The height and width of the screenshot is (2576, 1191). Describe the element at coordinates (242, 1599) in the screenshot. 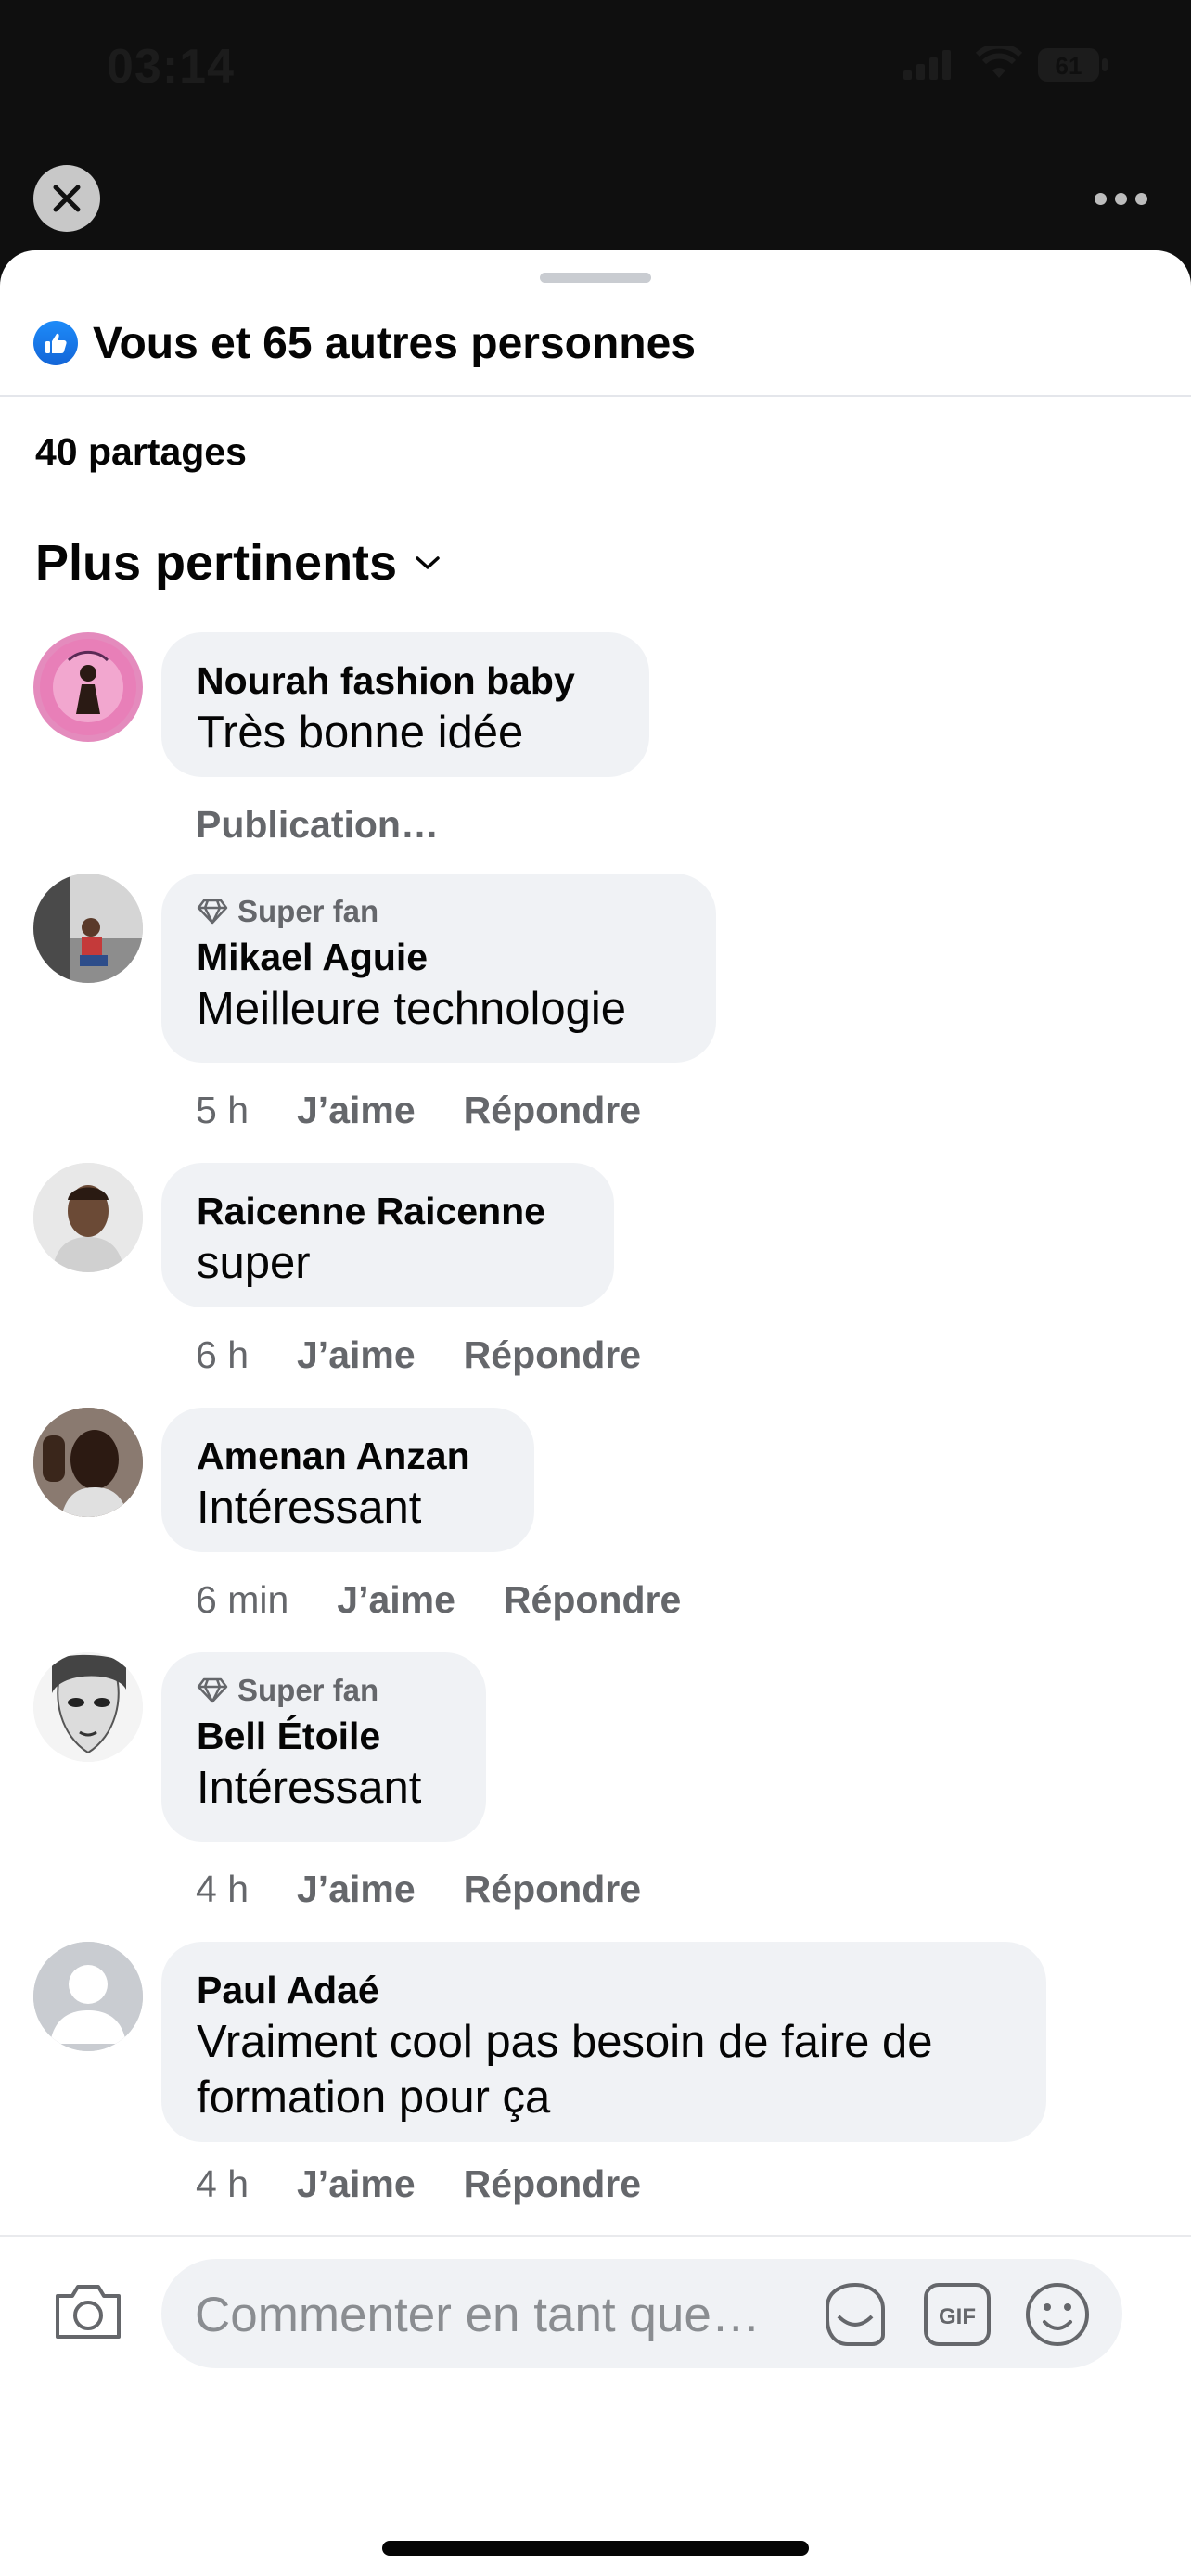

I see `comment-time: 6 min` at that location.